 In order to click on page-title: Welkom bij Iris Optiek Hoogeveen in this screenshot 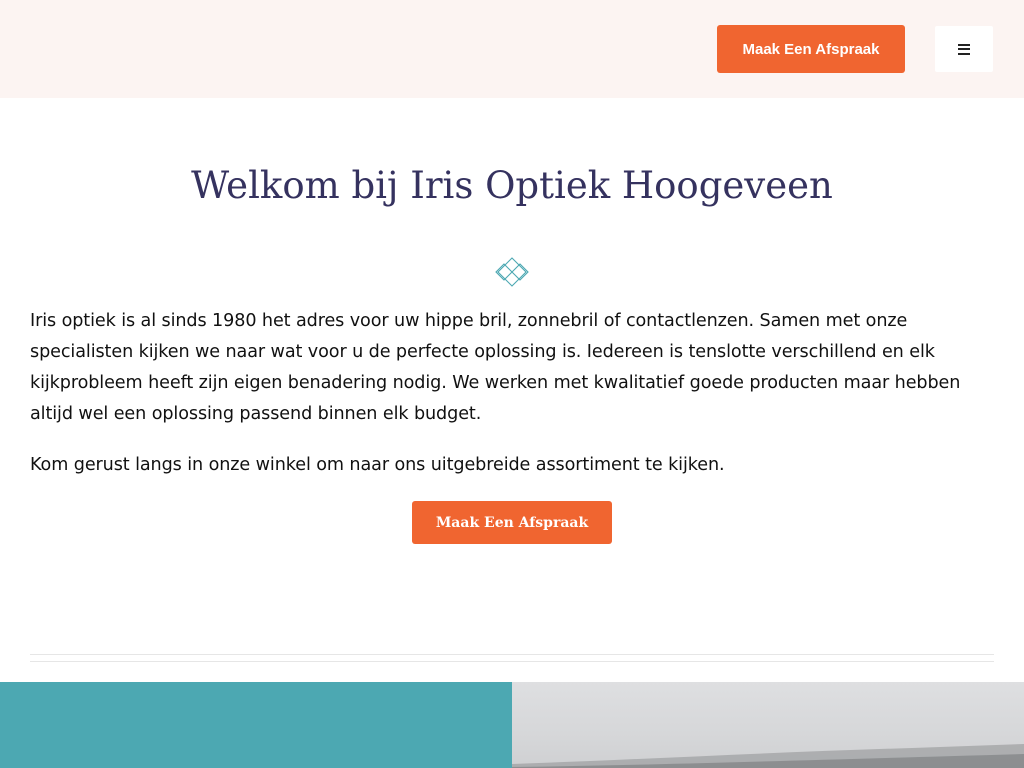, I will do `click(512, 185)`.